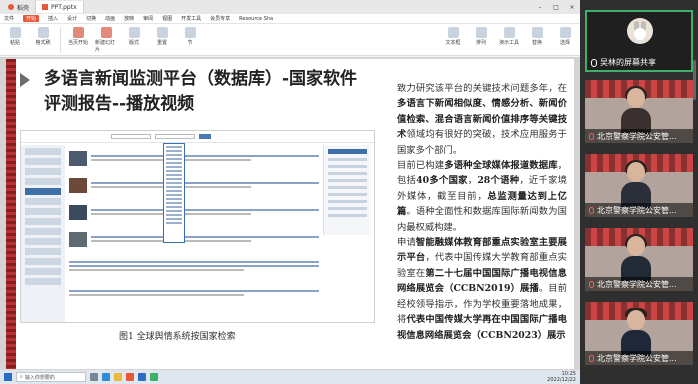 The width and height of the screenshot is (698, 384). What do you see at coordinates (77, 43) in the screenshot?
I see `play-from-current-label: 当页开始` at bounding box center [77, 43].